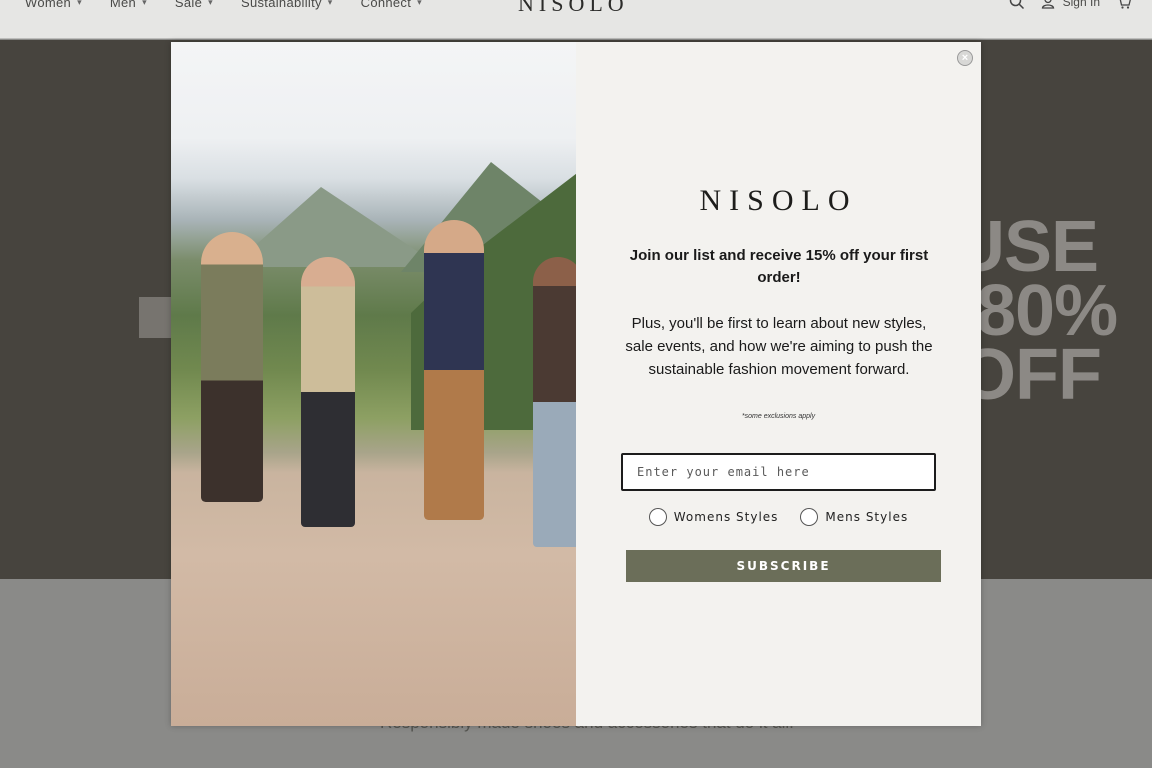  Describe the element at coordinates (281, 5) in the screenshot. I see `nav-item-label: Sustainability` at that location.